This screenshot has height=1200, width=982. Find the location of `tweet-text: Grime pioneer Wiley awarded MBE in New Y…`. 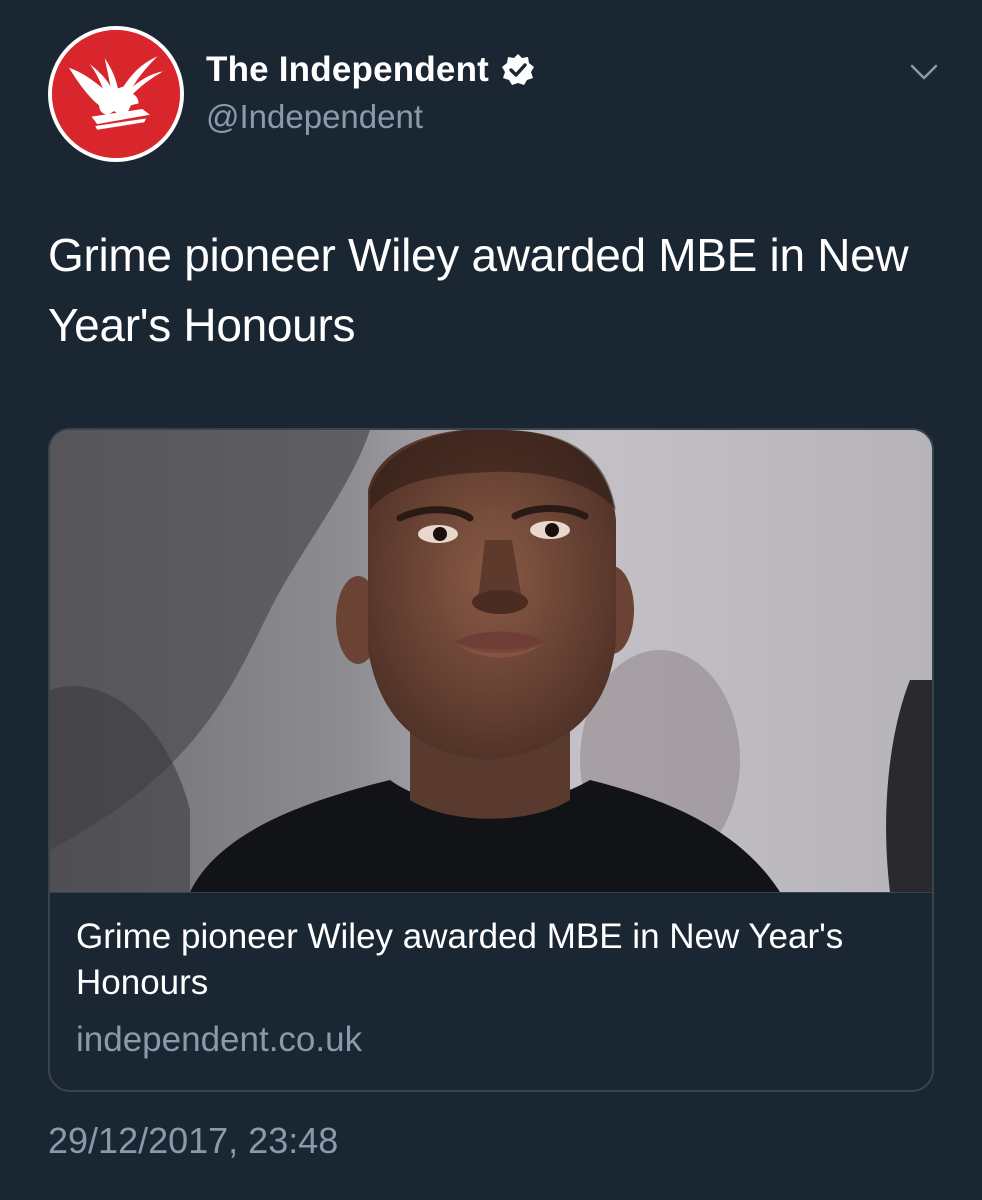

tweet-text: Grime pioneer Wiley awarded MBE in New Y… is located at coordinates (478, 290).